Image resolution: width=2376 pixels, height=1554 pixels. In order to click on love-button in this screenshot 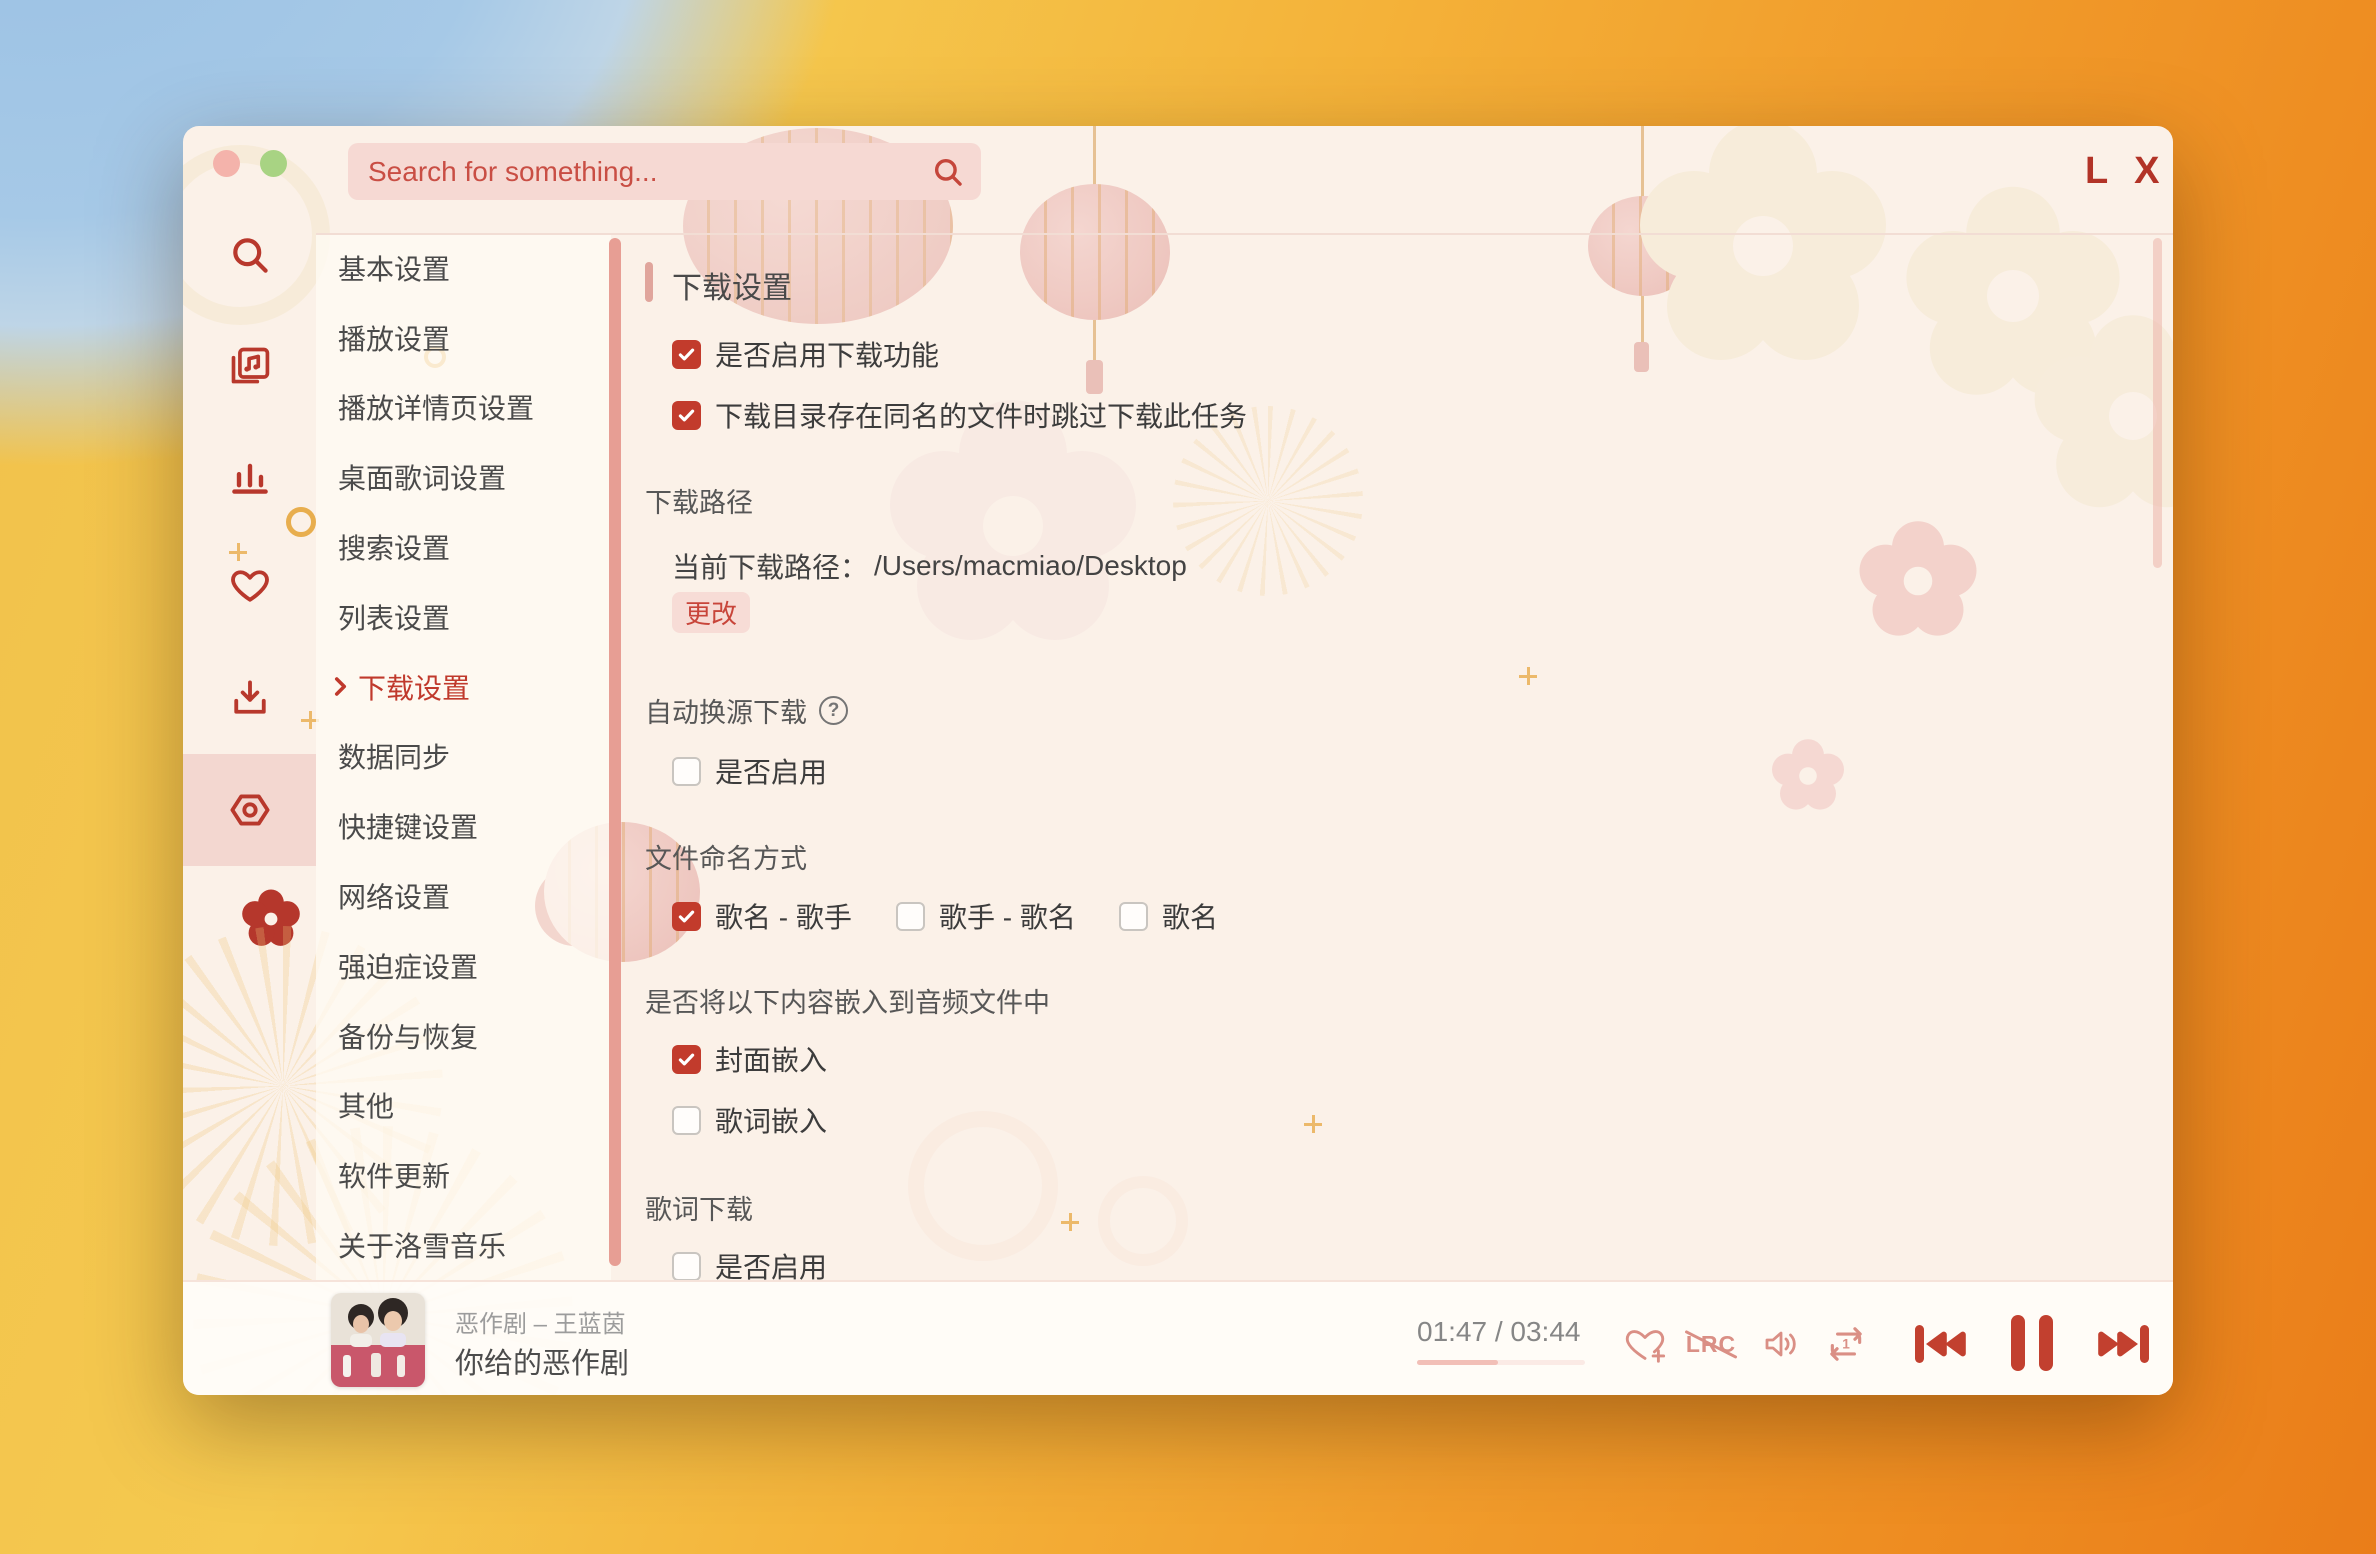, I will do `click(1645, 1344)`.